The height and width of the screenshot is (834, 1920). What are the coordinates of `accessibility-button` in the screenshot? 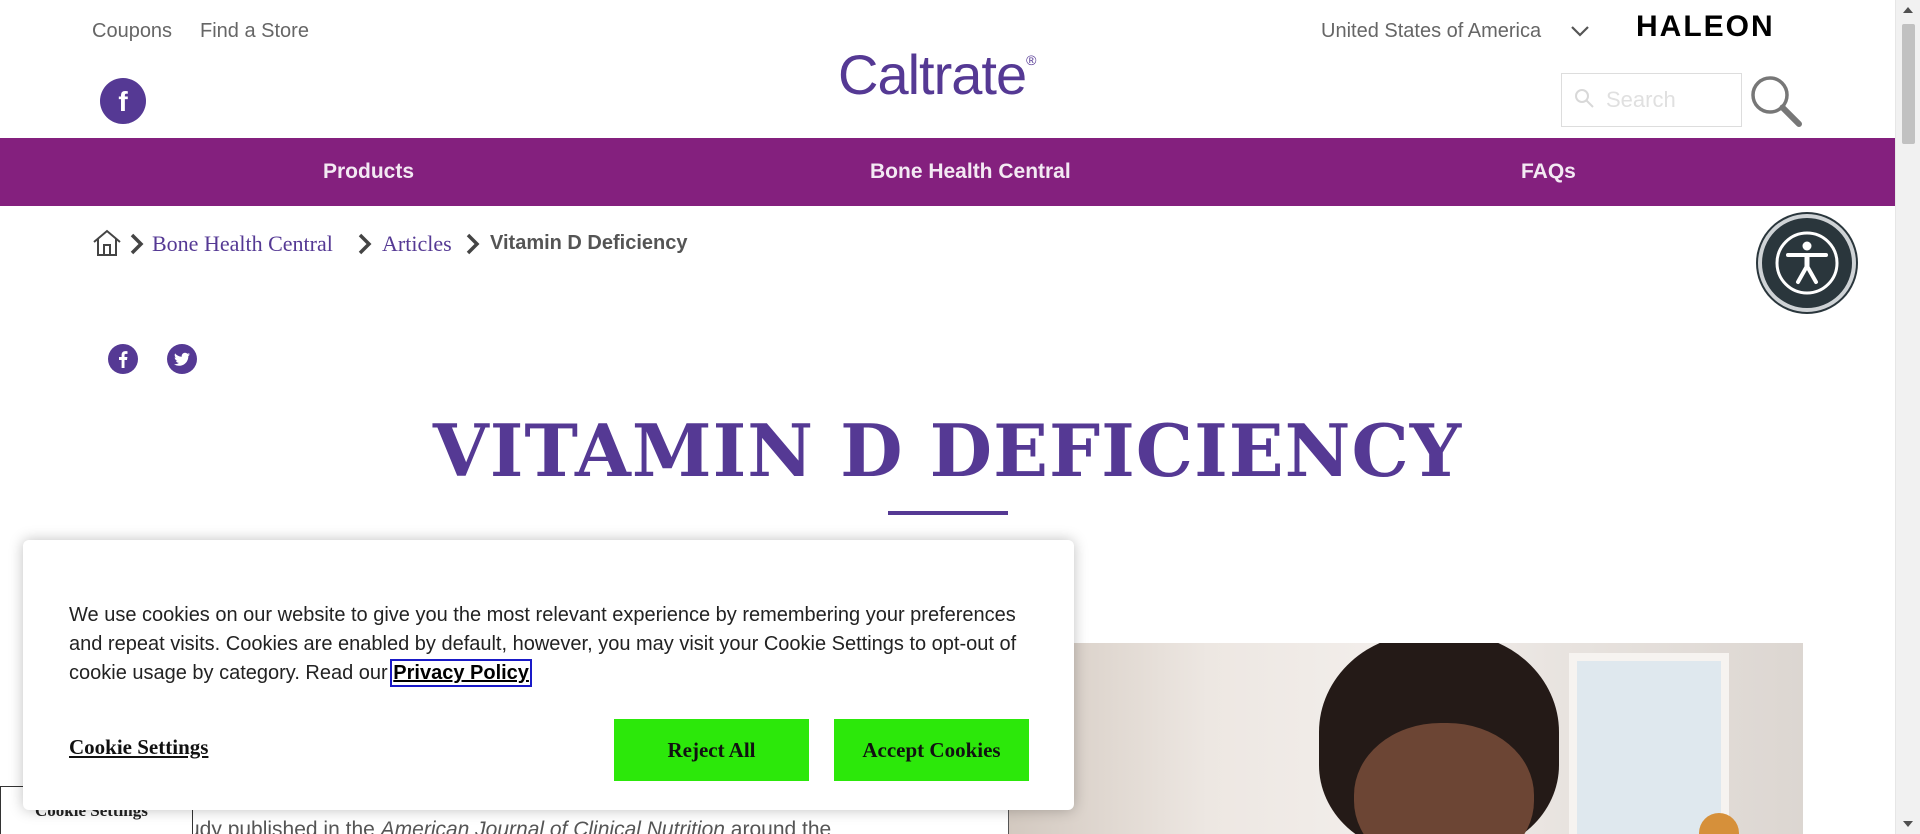 It's located at (1807, 263).